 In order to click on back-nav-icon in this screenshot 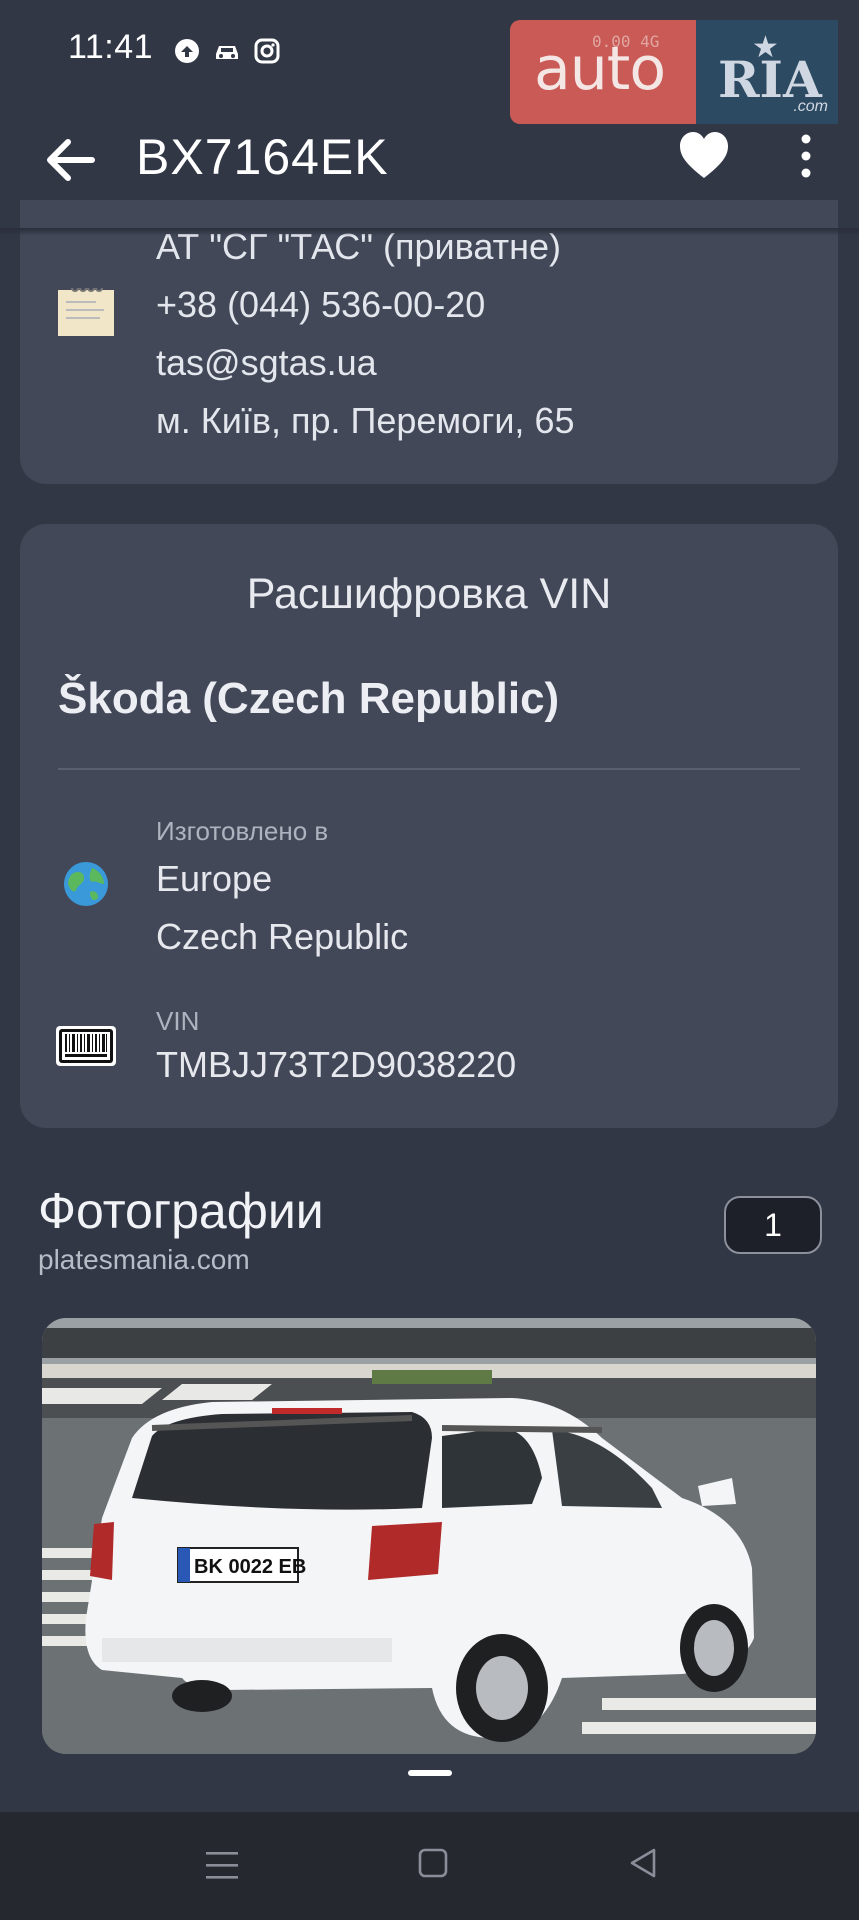, I will do `click(643, 1863)`.